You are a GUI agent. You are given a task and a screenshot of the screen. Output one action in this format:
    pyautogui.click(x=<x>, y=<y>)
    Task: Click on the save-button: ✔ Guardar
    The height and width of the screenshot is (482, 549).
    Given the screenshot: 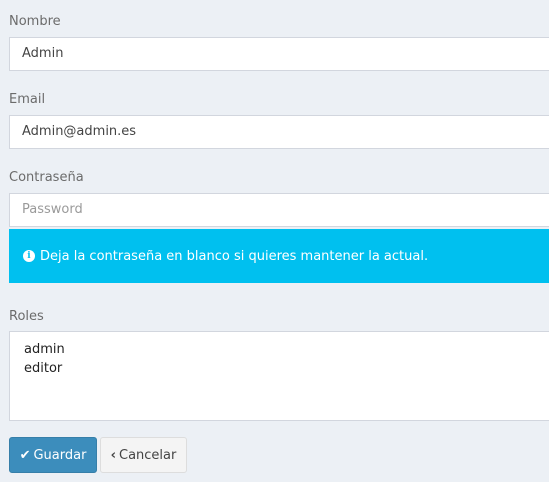 What is the action you would take?
    pyautogui.click(x=53, y=455)
    